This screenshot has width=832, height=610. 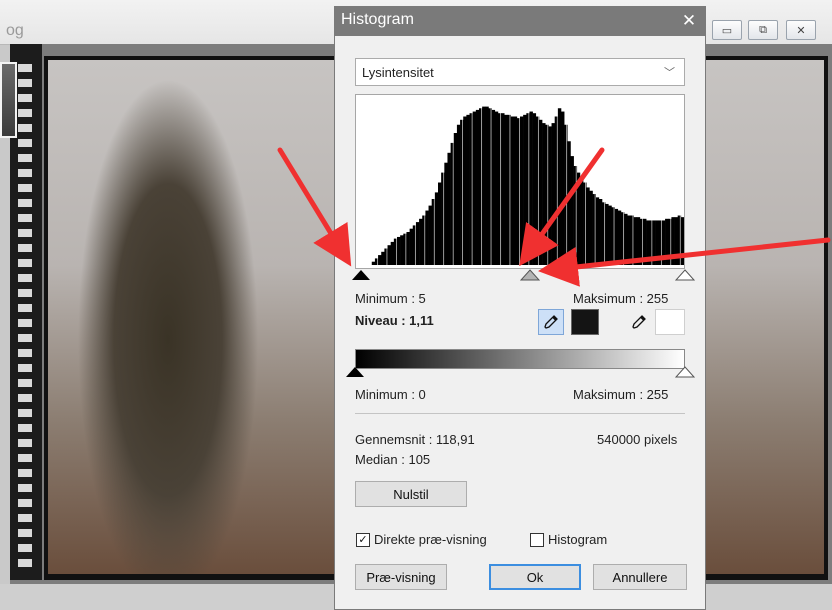 What do you see at coordinates (411, 494) in the screenshot?
I see `reset-button: Nulstil` at bounding box center [411, 494].